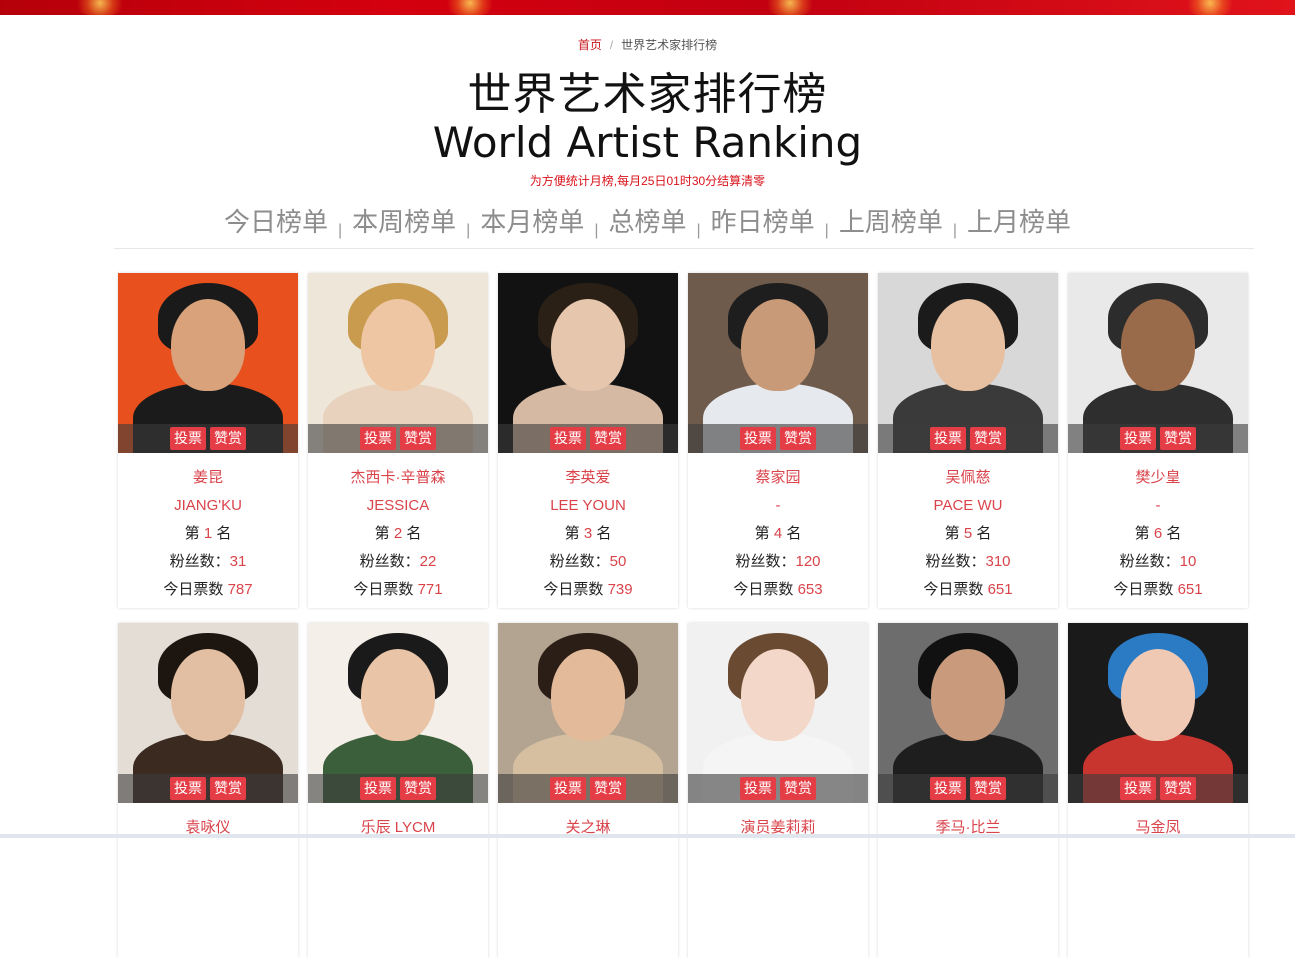 The width and height of the screenshot is (1295, 958). Describe the element at coordinates (588, 533) in the screenshot. I see `rank-value: 3` at that location.